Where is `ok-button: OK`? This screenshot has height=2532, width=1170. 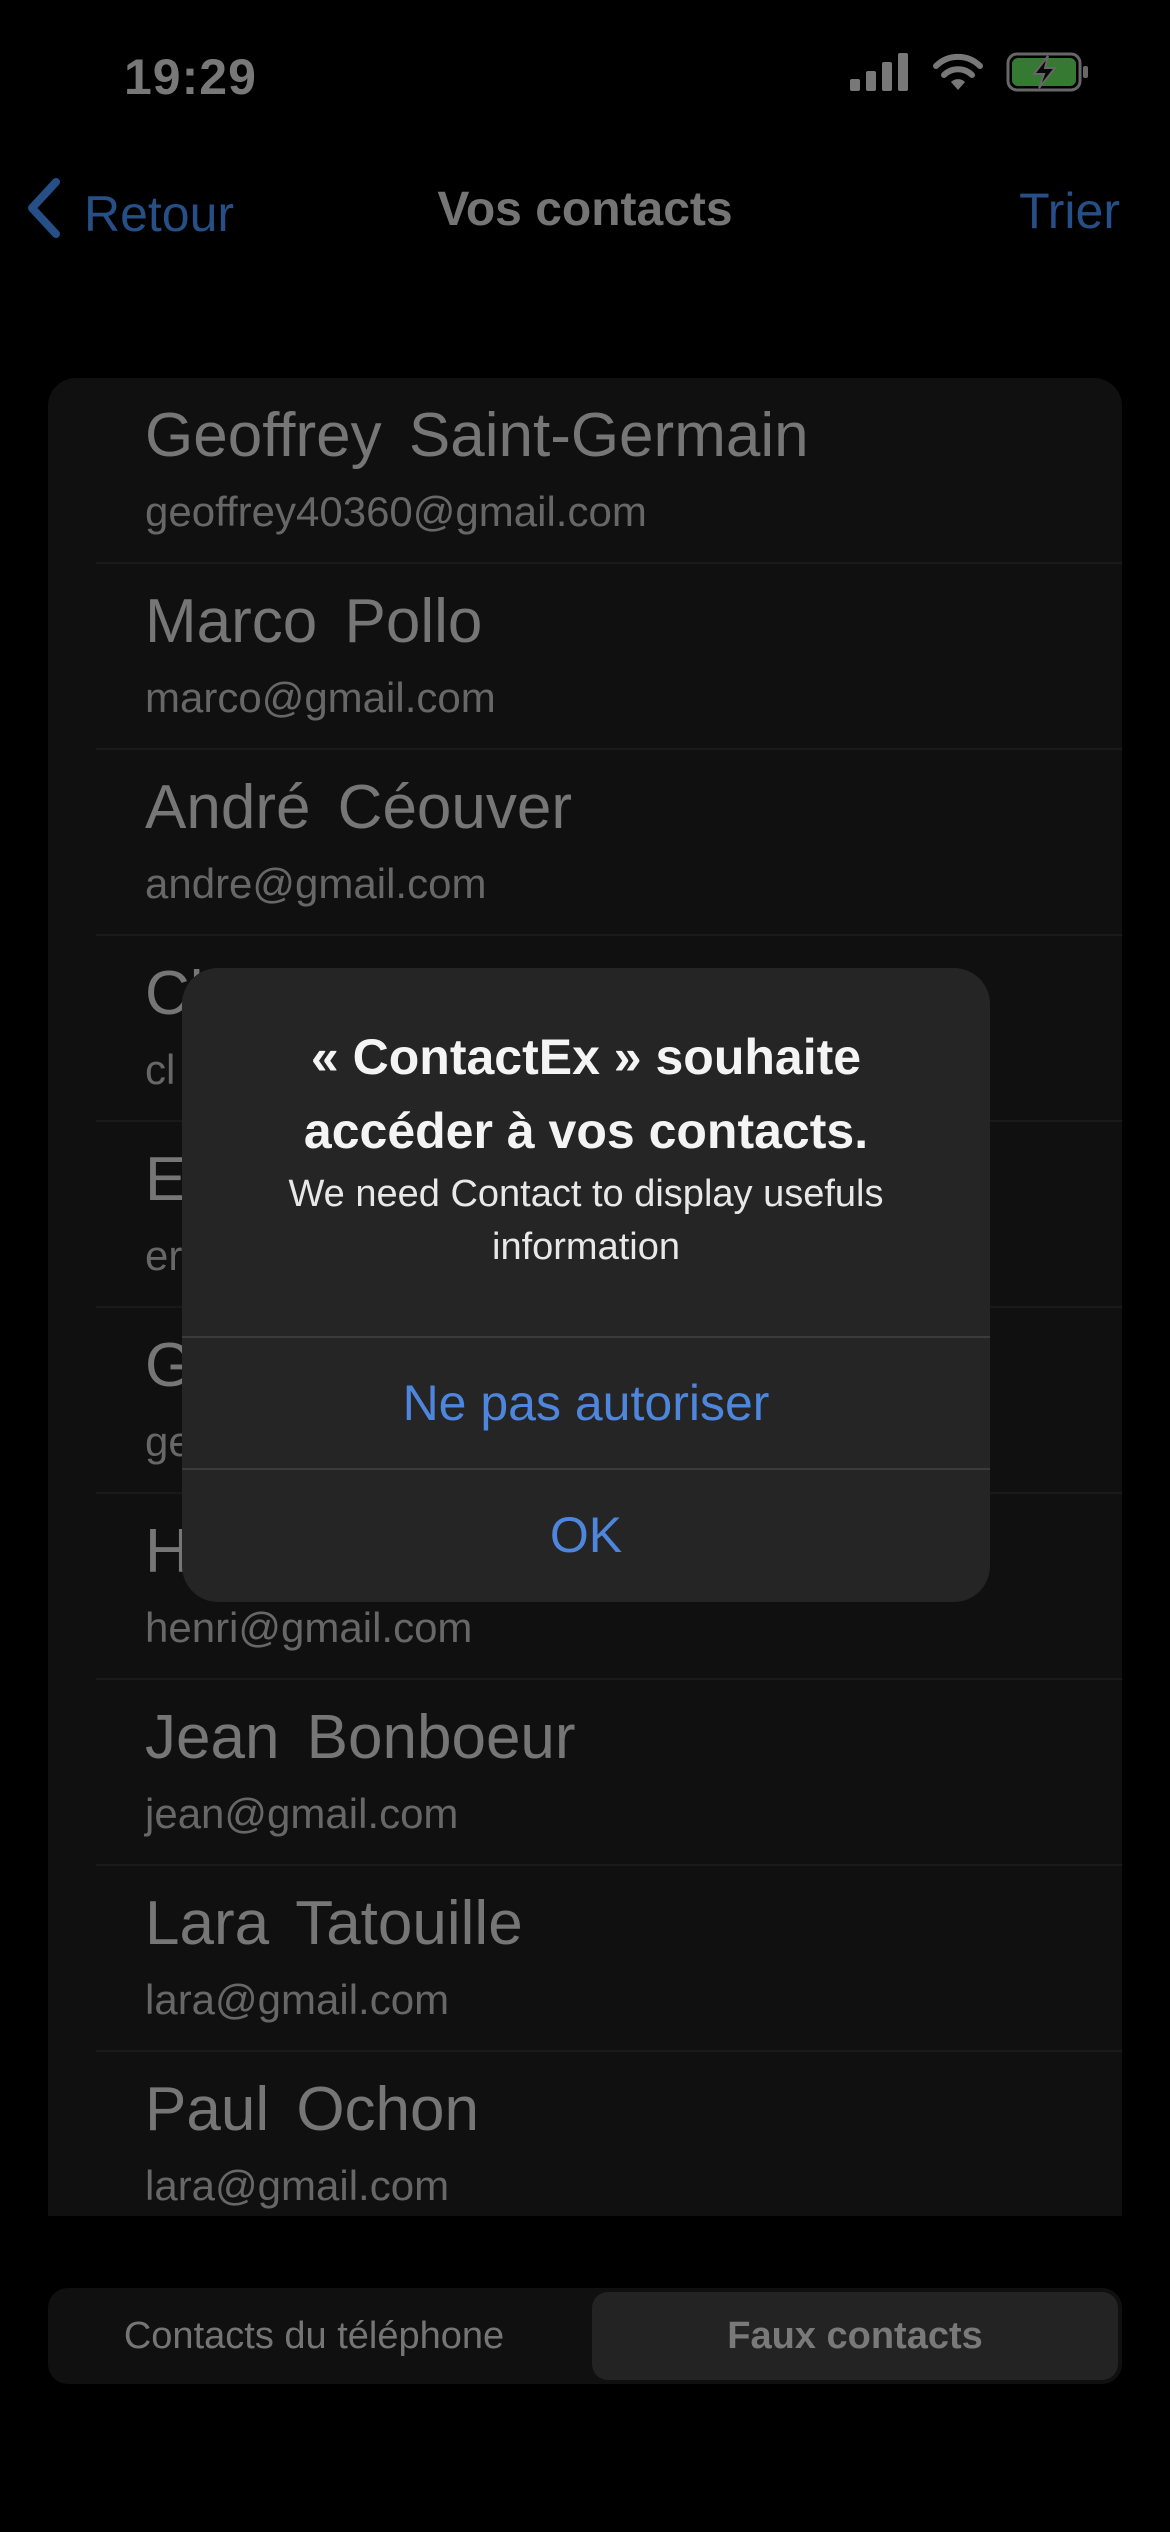
ok-button: OK is located at coordinates (586, 1535).